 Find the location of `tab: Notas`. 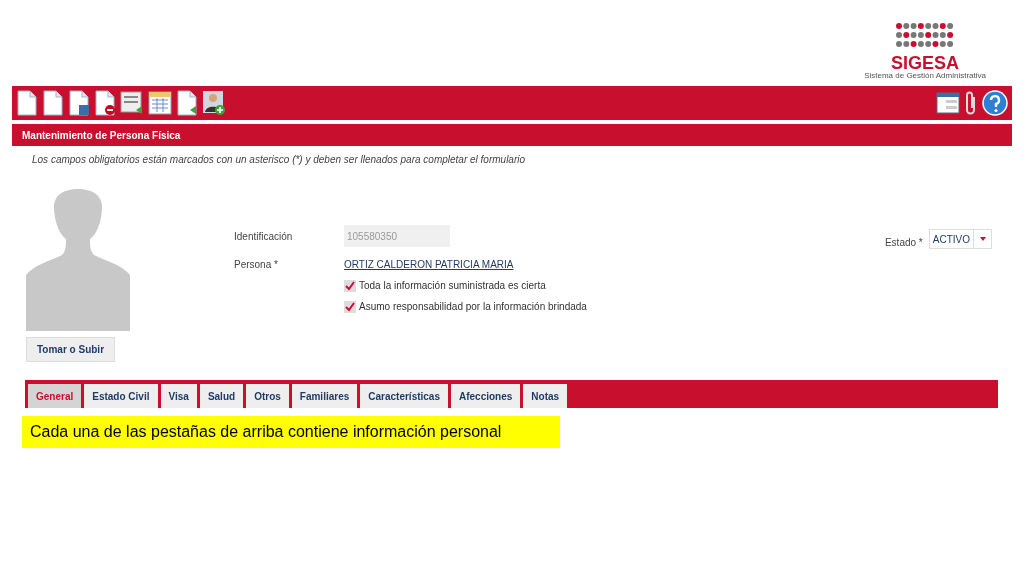

tab: Notas is located at coordinates (545, 396).